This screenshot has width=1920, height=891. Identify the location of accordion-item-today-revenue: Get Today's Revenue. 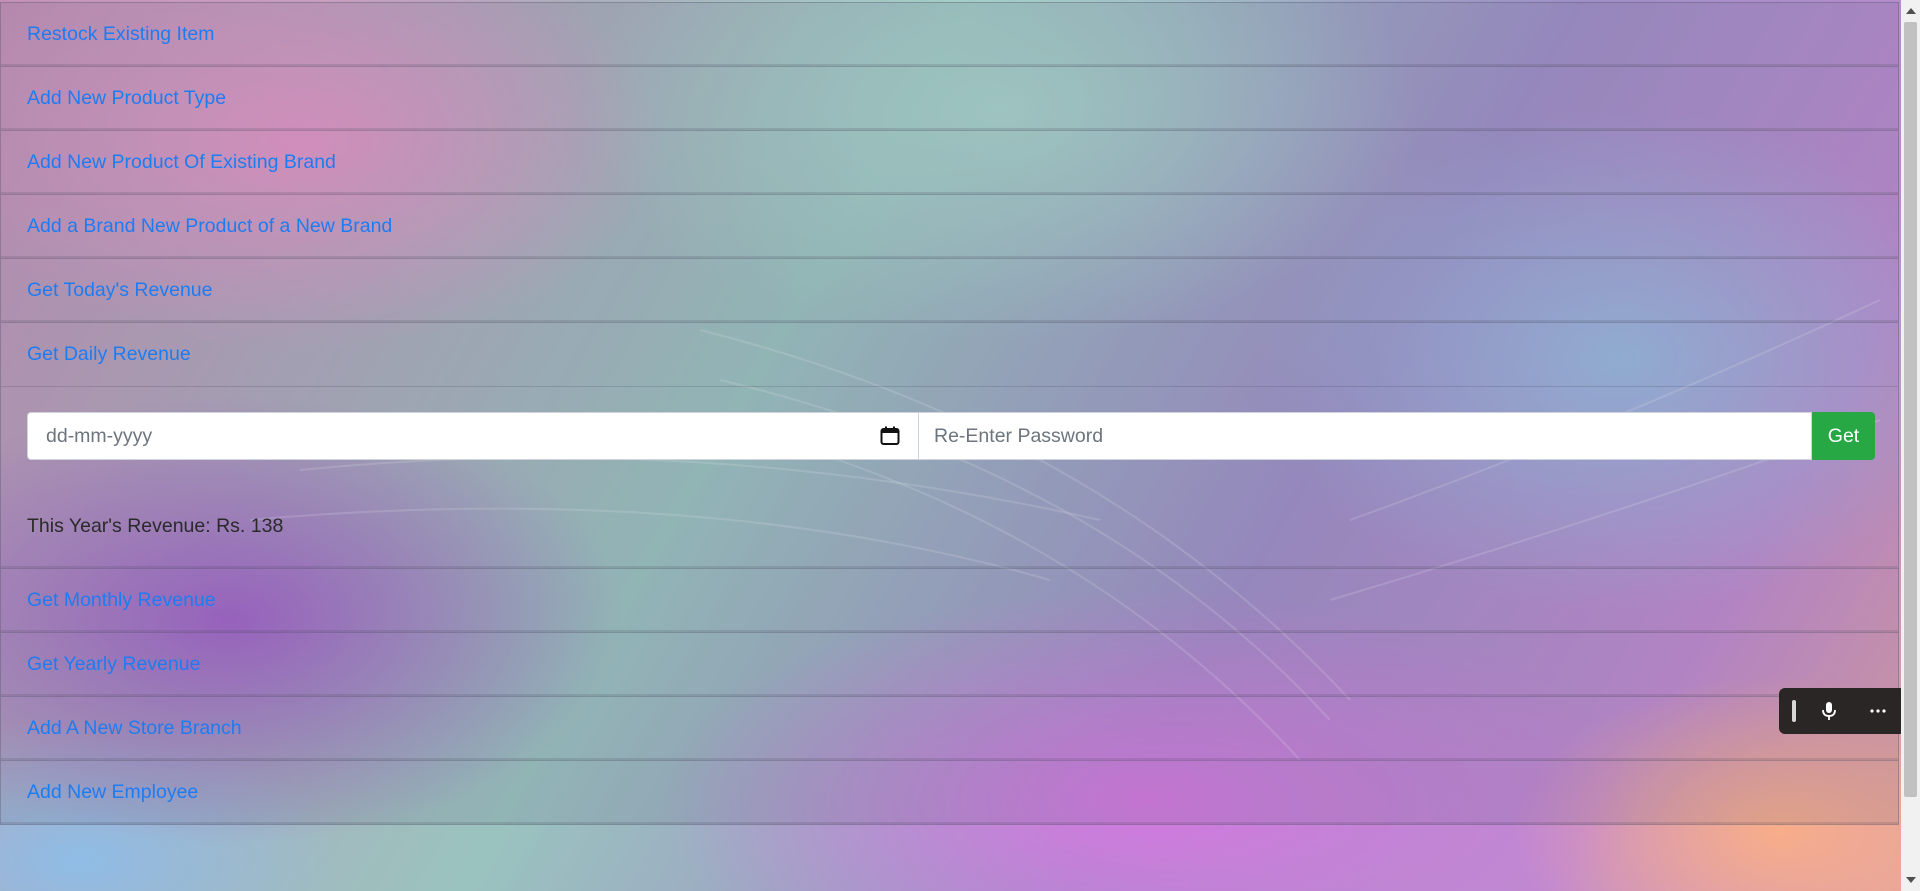
(949, 291).